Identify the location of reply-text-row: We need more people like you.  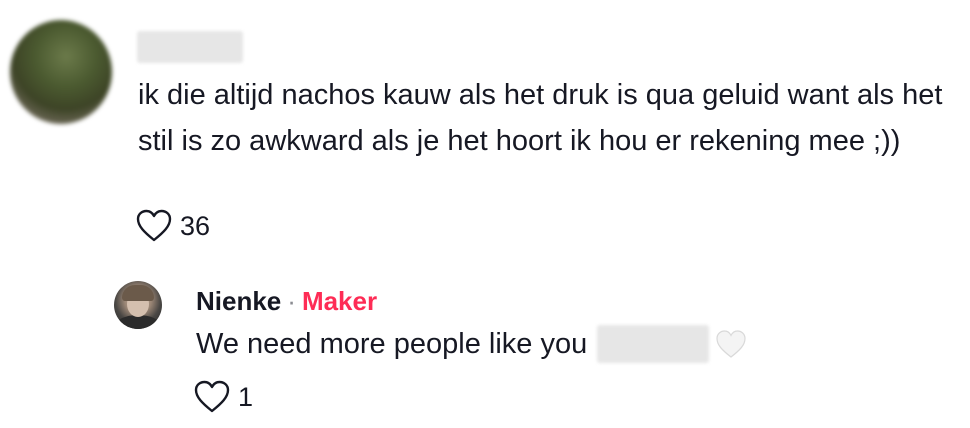
(471, 344).